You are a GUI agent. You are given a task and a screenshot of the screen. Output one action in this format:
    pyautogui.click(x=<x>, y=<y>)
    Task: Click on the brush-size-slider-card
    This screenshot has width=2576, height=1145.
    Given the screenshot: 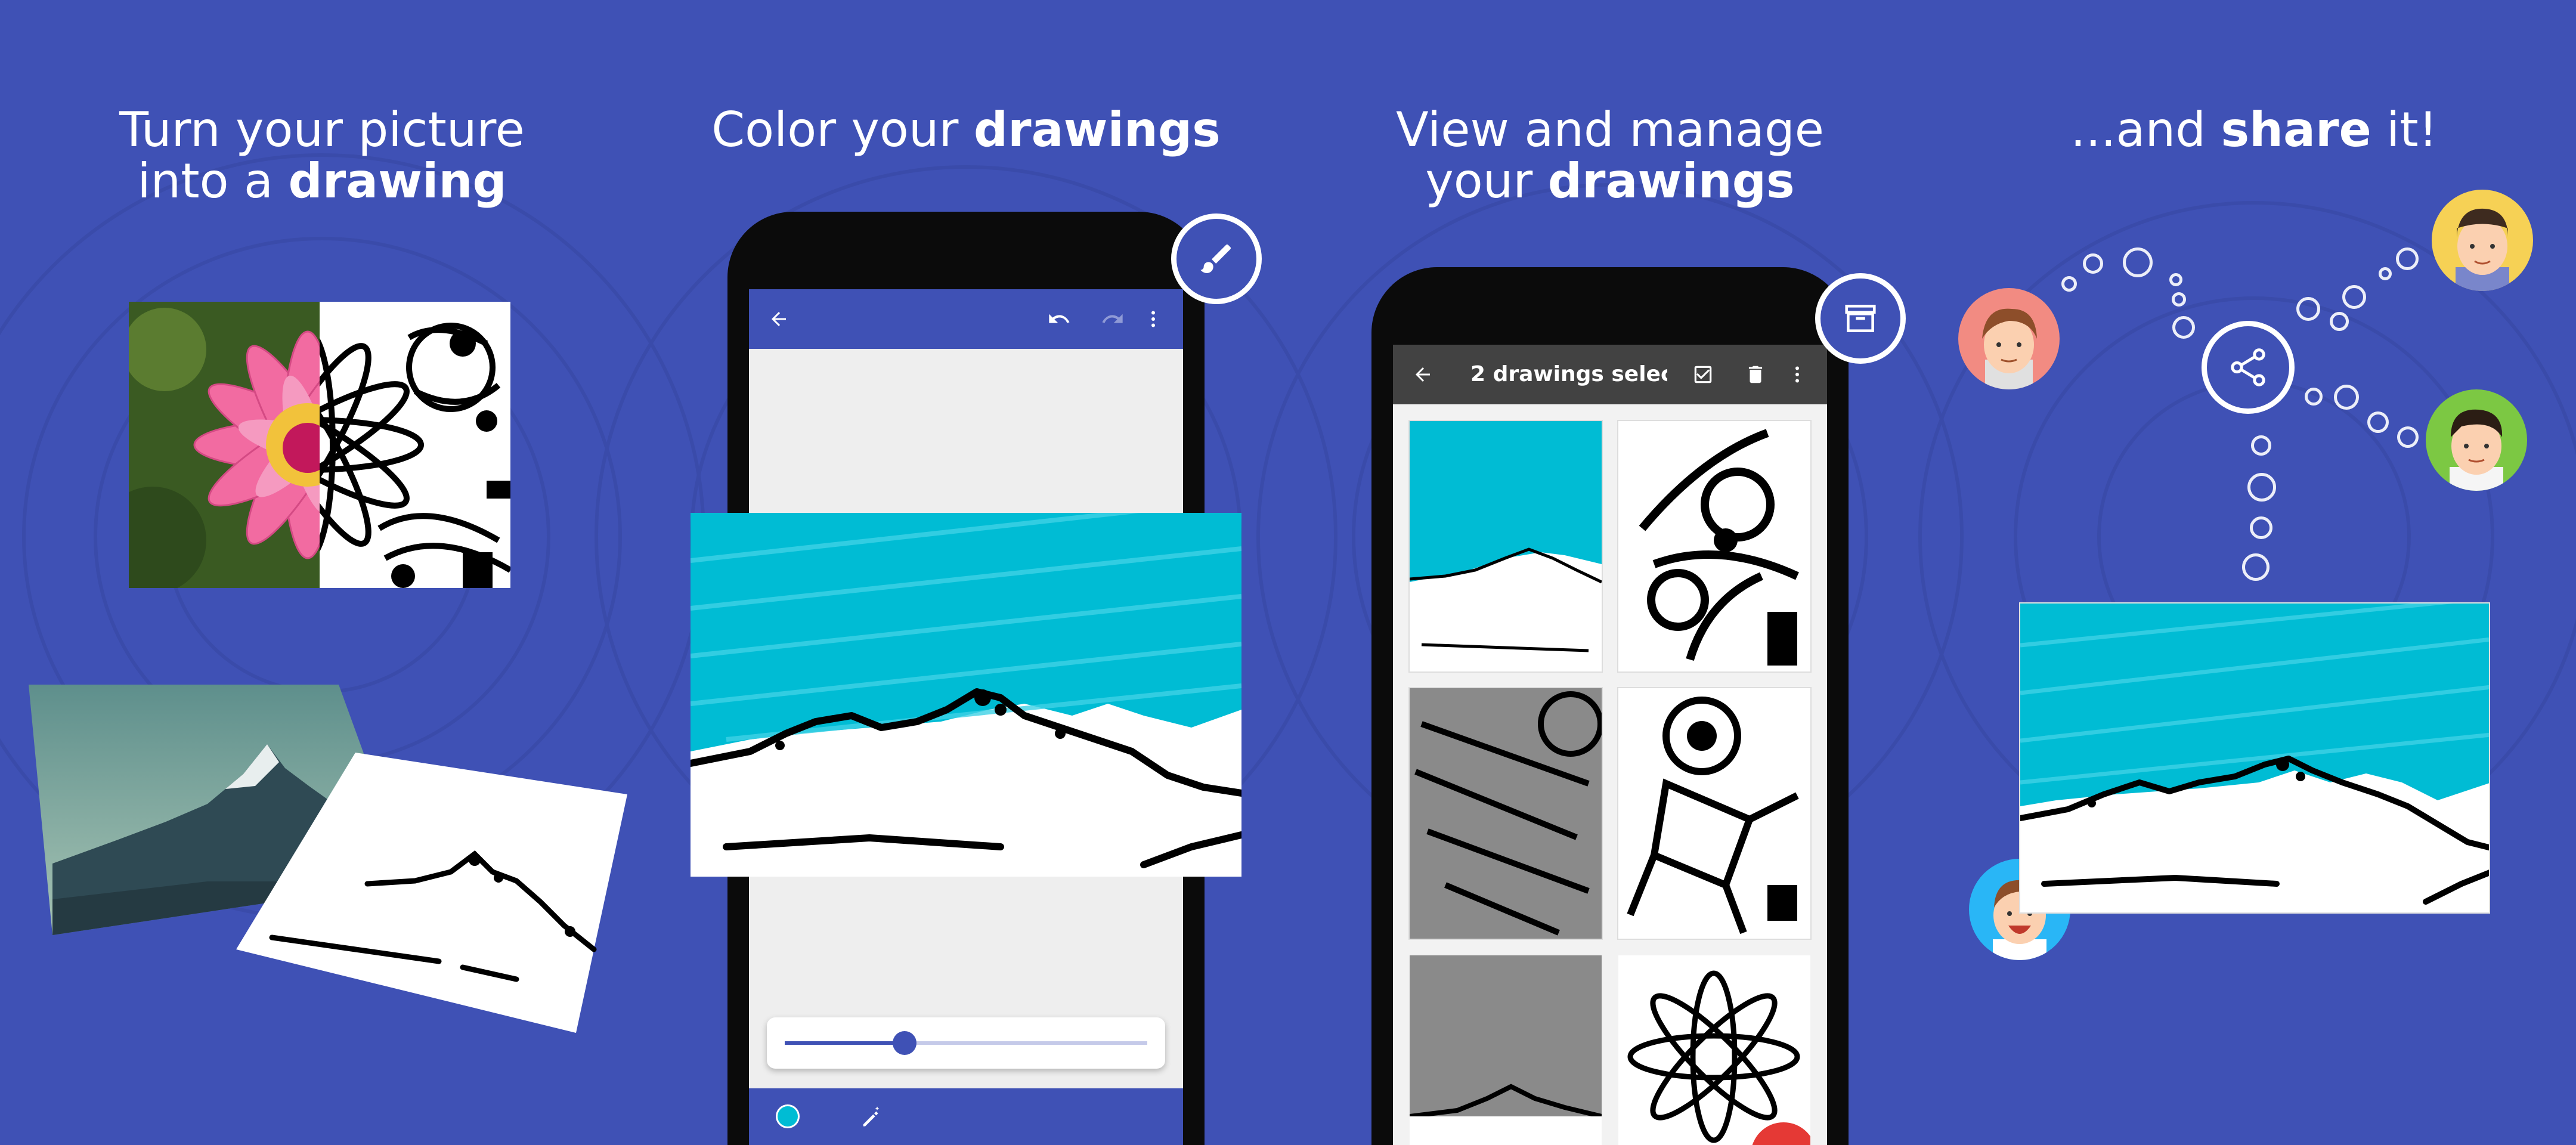 What is the action you would take?
    pyautogui.click(x=966, y=1043)
    